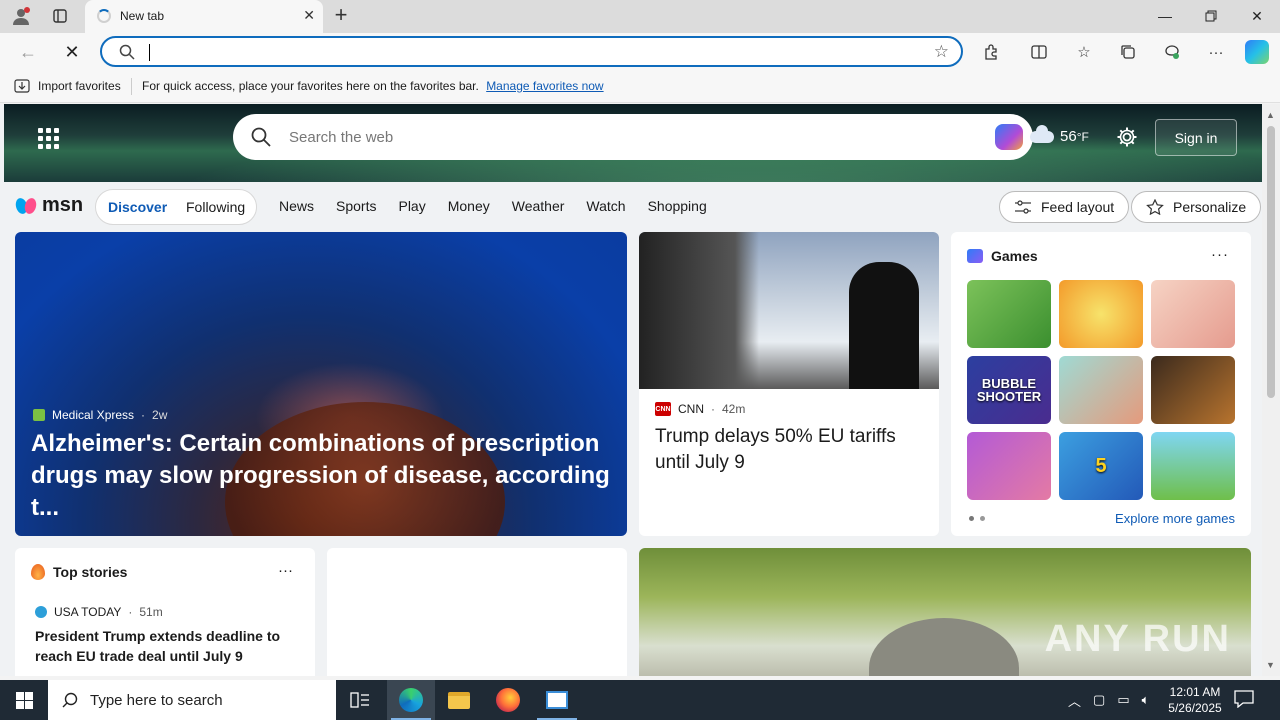  Describe the element at coordinates (977, 518) in the screenshot. I see `carousel-dots` at that location.